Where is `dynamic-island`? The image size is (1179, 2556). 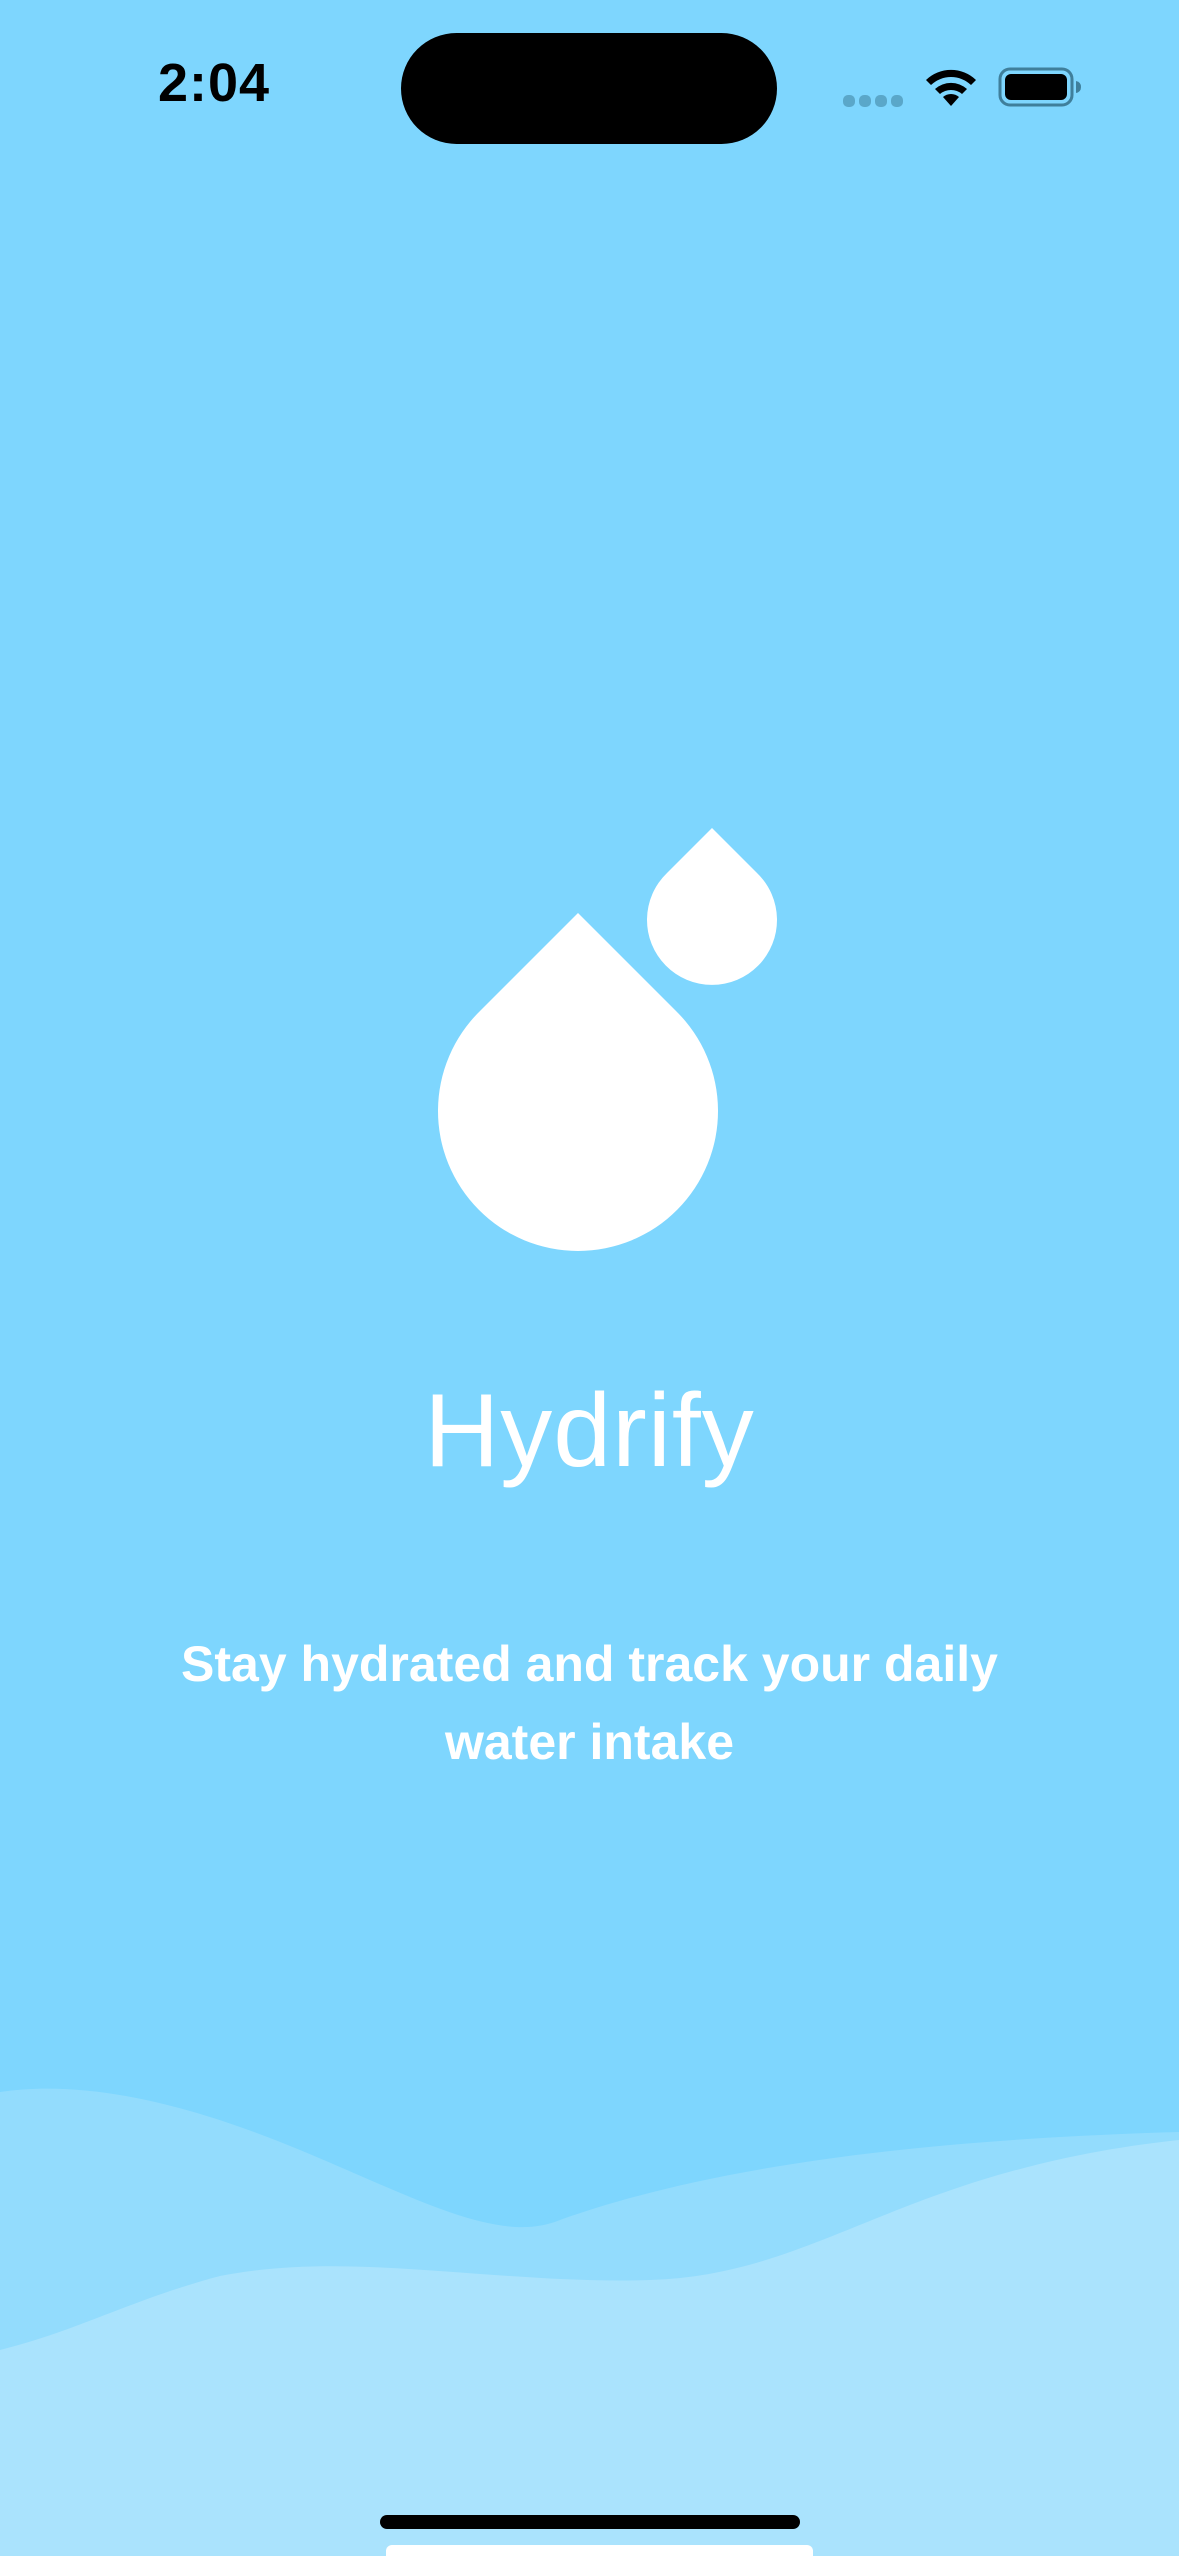
dynamic-island is located at coordinates (589, 88).